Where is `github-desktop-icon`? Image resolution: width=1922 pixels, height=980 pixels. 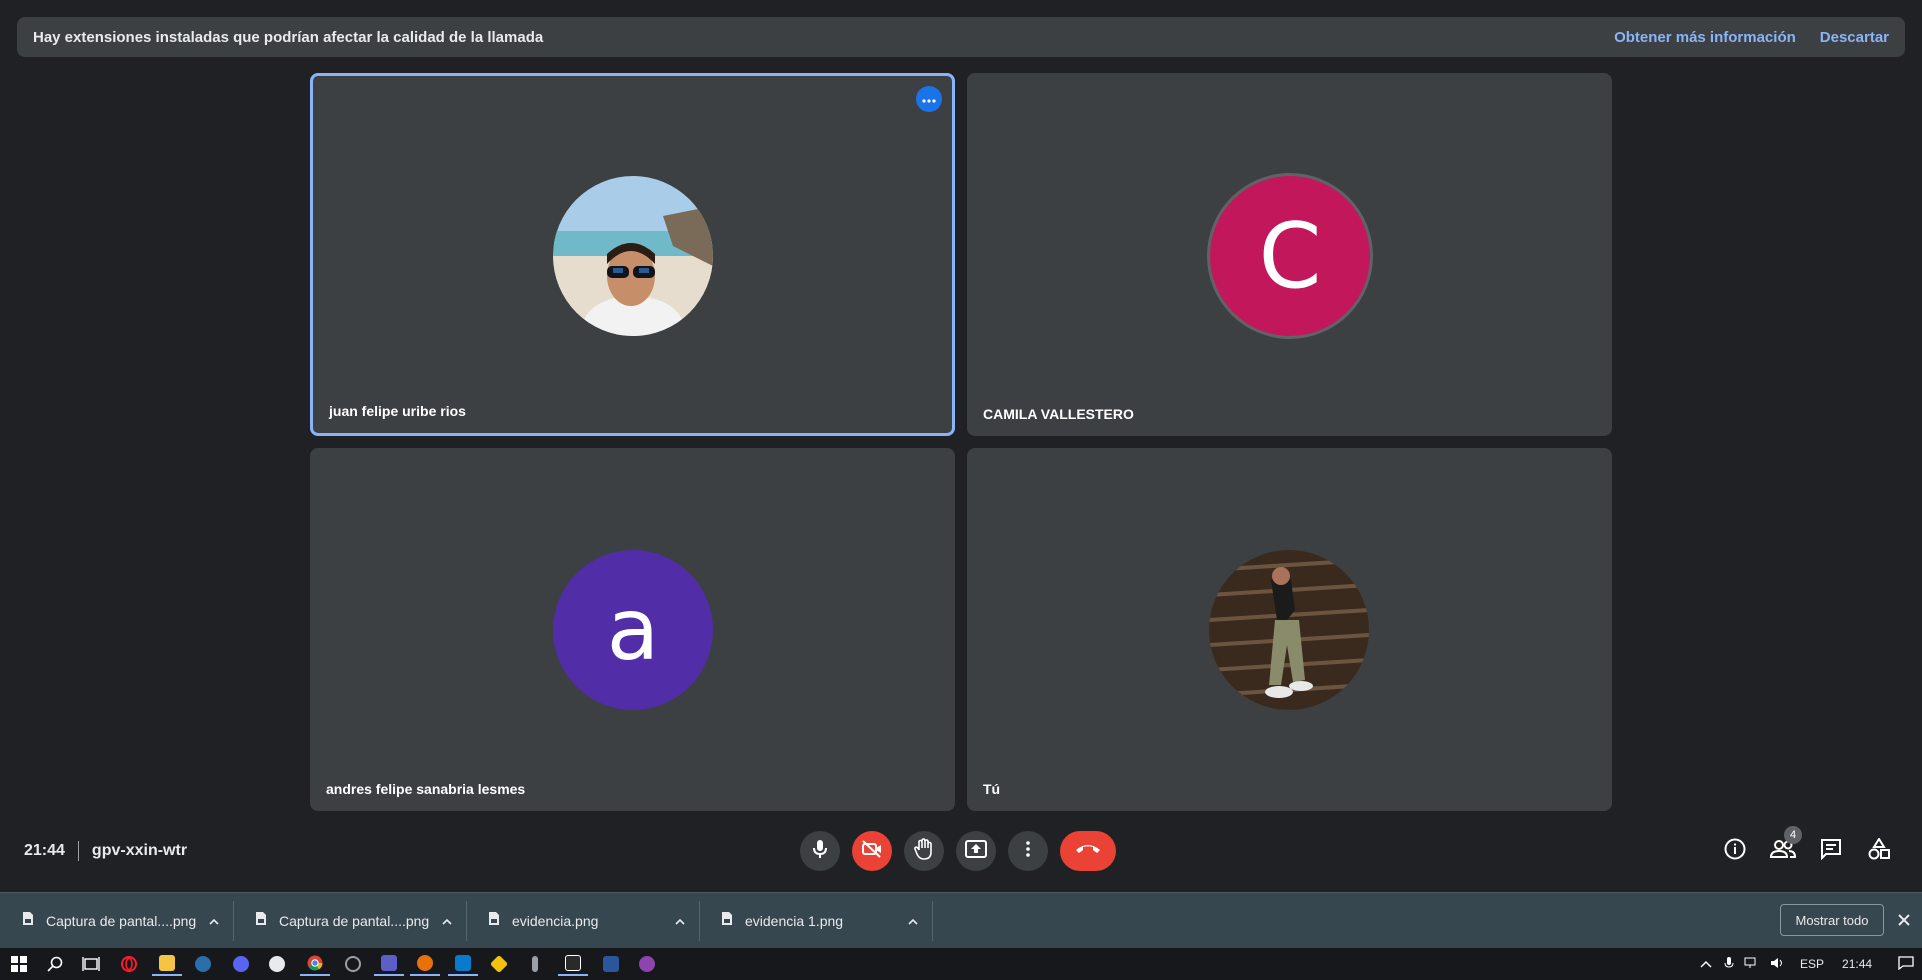 github-desktop-icon is located at coordinates (647, 964).